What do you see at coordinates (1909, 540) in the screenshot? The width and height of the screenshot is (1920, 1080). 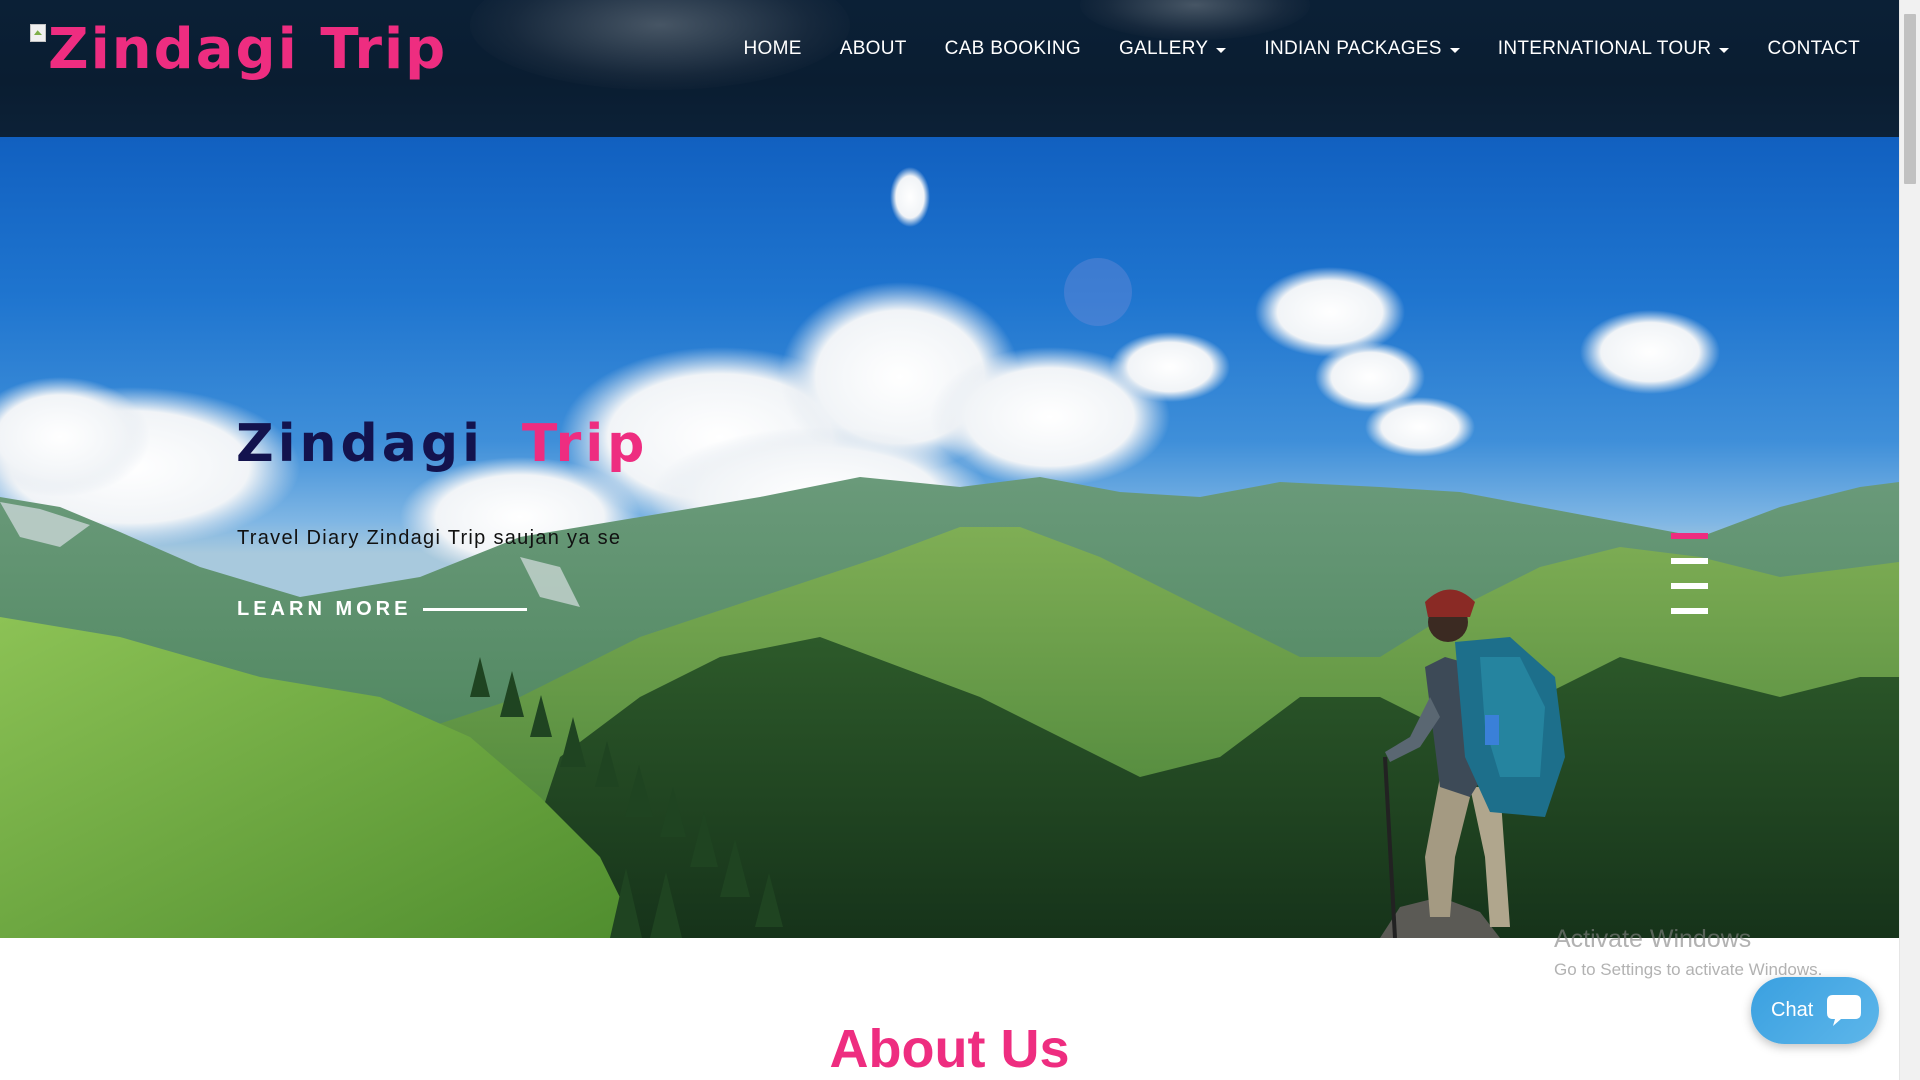 I see `page-scrollbar` at bounding box center [1909, 540].